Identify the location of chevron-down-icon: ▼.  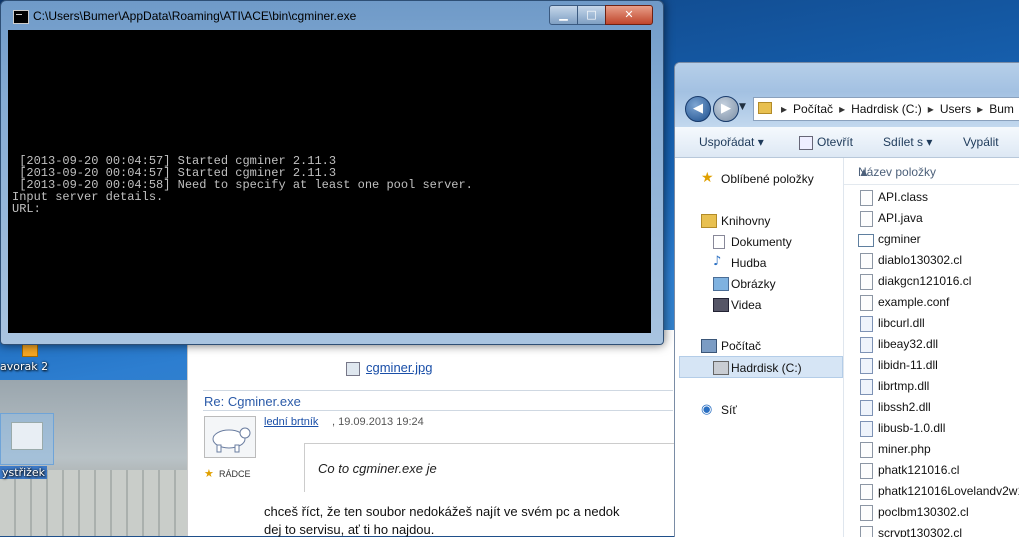
(742, 107).